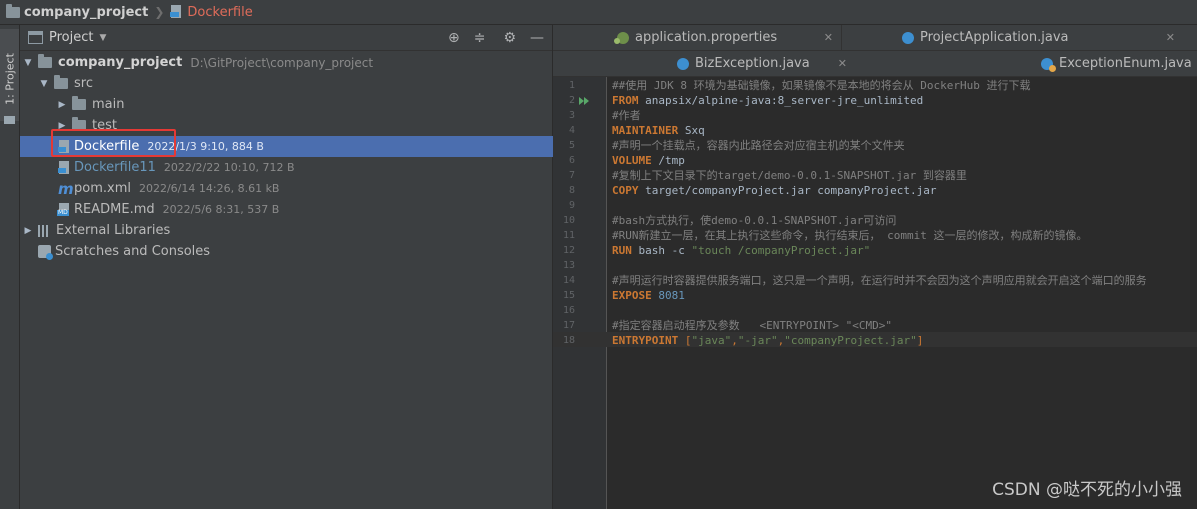 The width and height of the screenshot is (1197, 509). What do you see at coordinates (35, 37) in the screenshot?
I see `project-view-icon` at bounding box center [35, 37].